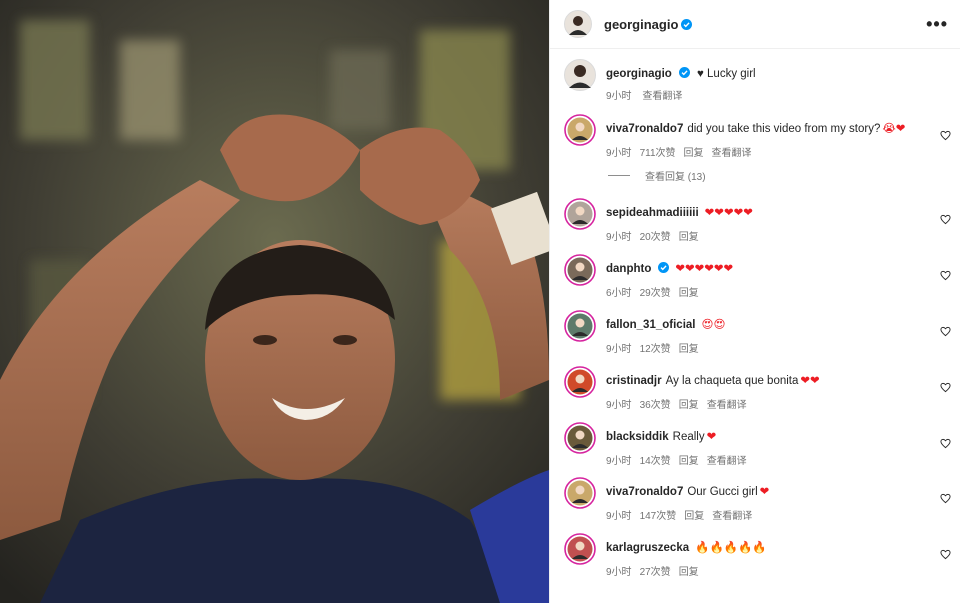 This screenshot has width=960, height=603. What do you see at coordinates (810, 381) in the screenshot?
I see `comment-emoji: ❤❤` at bounding box center [810, 381].